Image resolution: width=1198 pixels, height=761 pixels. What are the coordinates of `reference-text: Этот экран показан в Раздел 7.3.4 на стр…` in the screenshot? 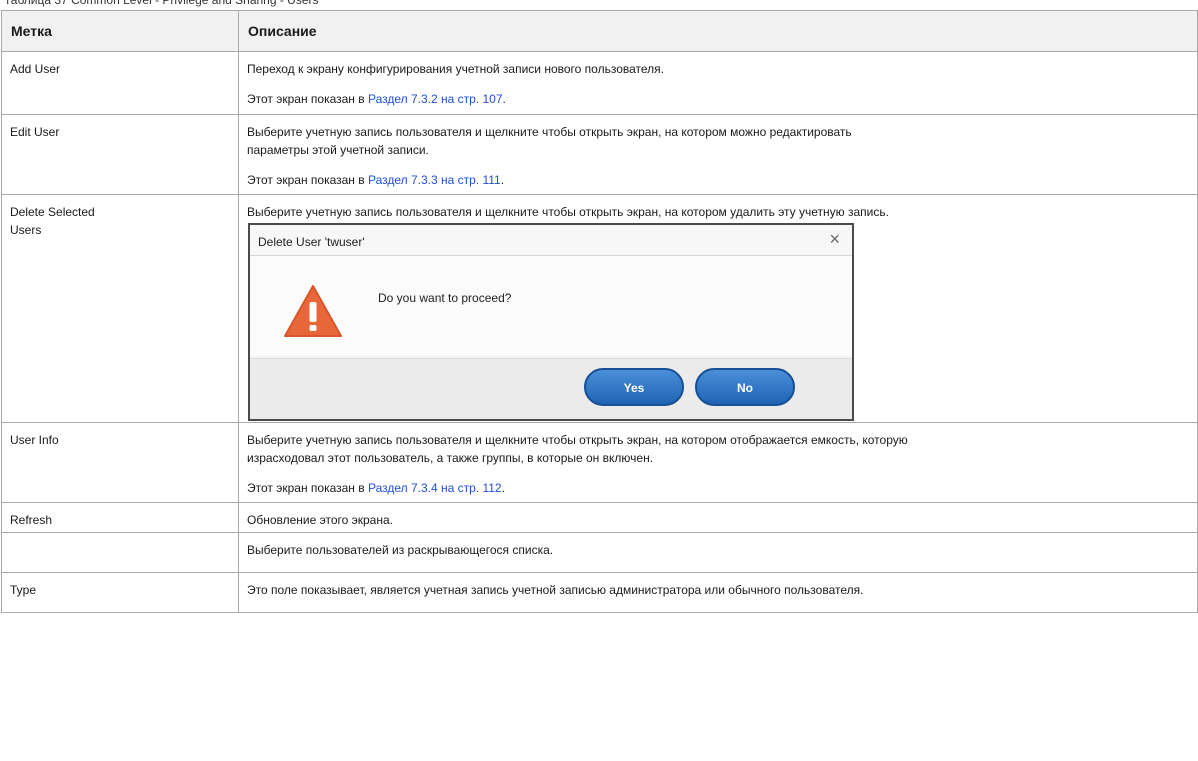 It's located at (376, 488).